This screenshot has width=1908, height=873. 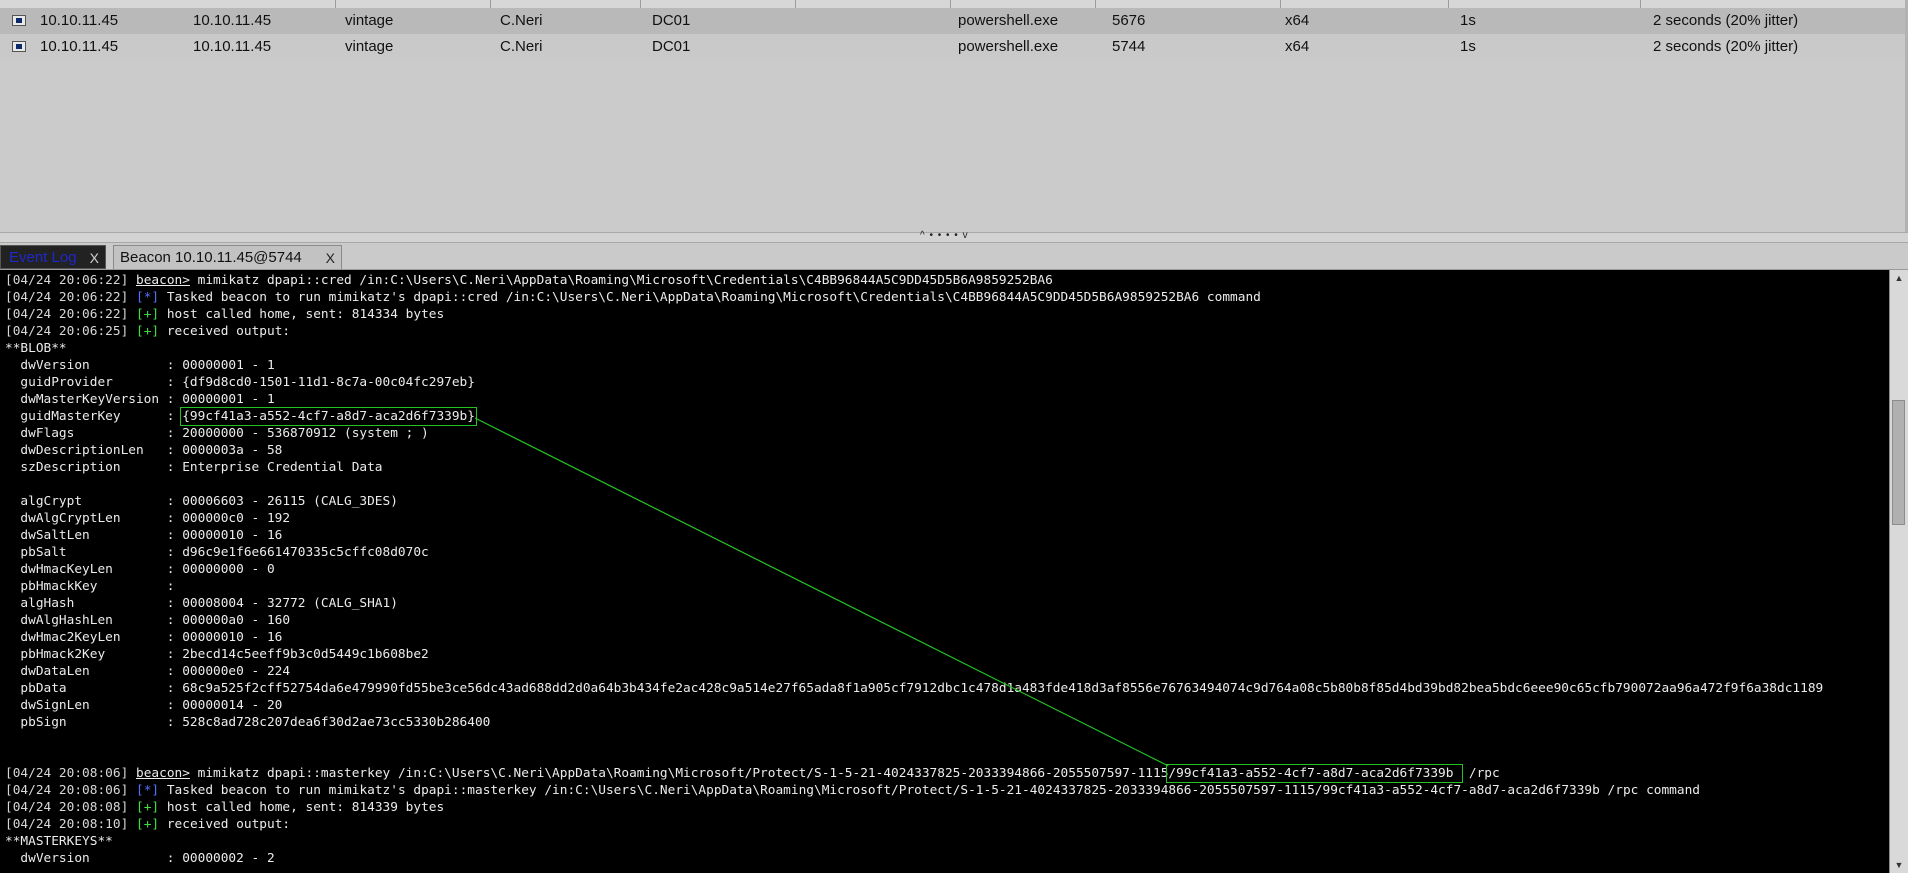 What do you see at coordinates (1898, 571) in the screenshot?
I see `console-scrollbar: ▲ ▼` at bounding box center [1898, 571].